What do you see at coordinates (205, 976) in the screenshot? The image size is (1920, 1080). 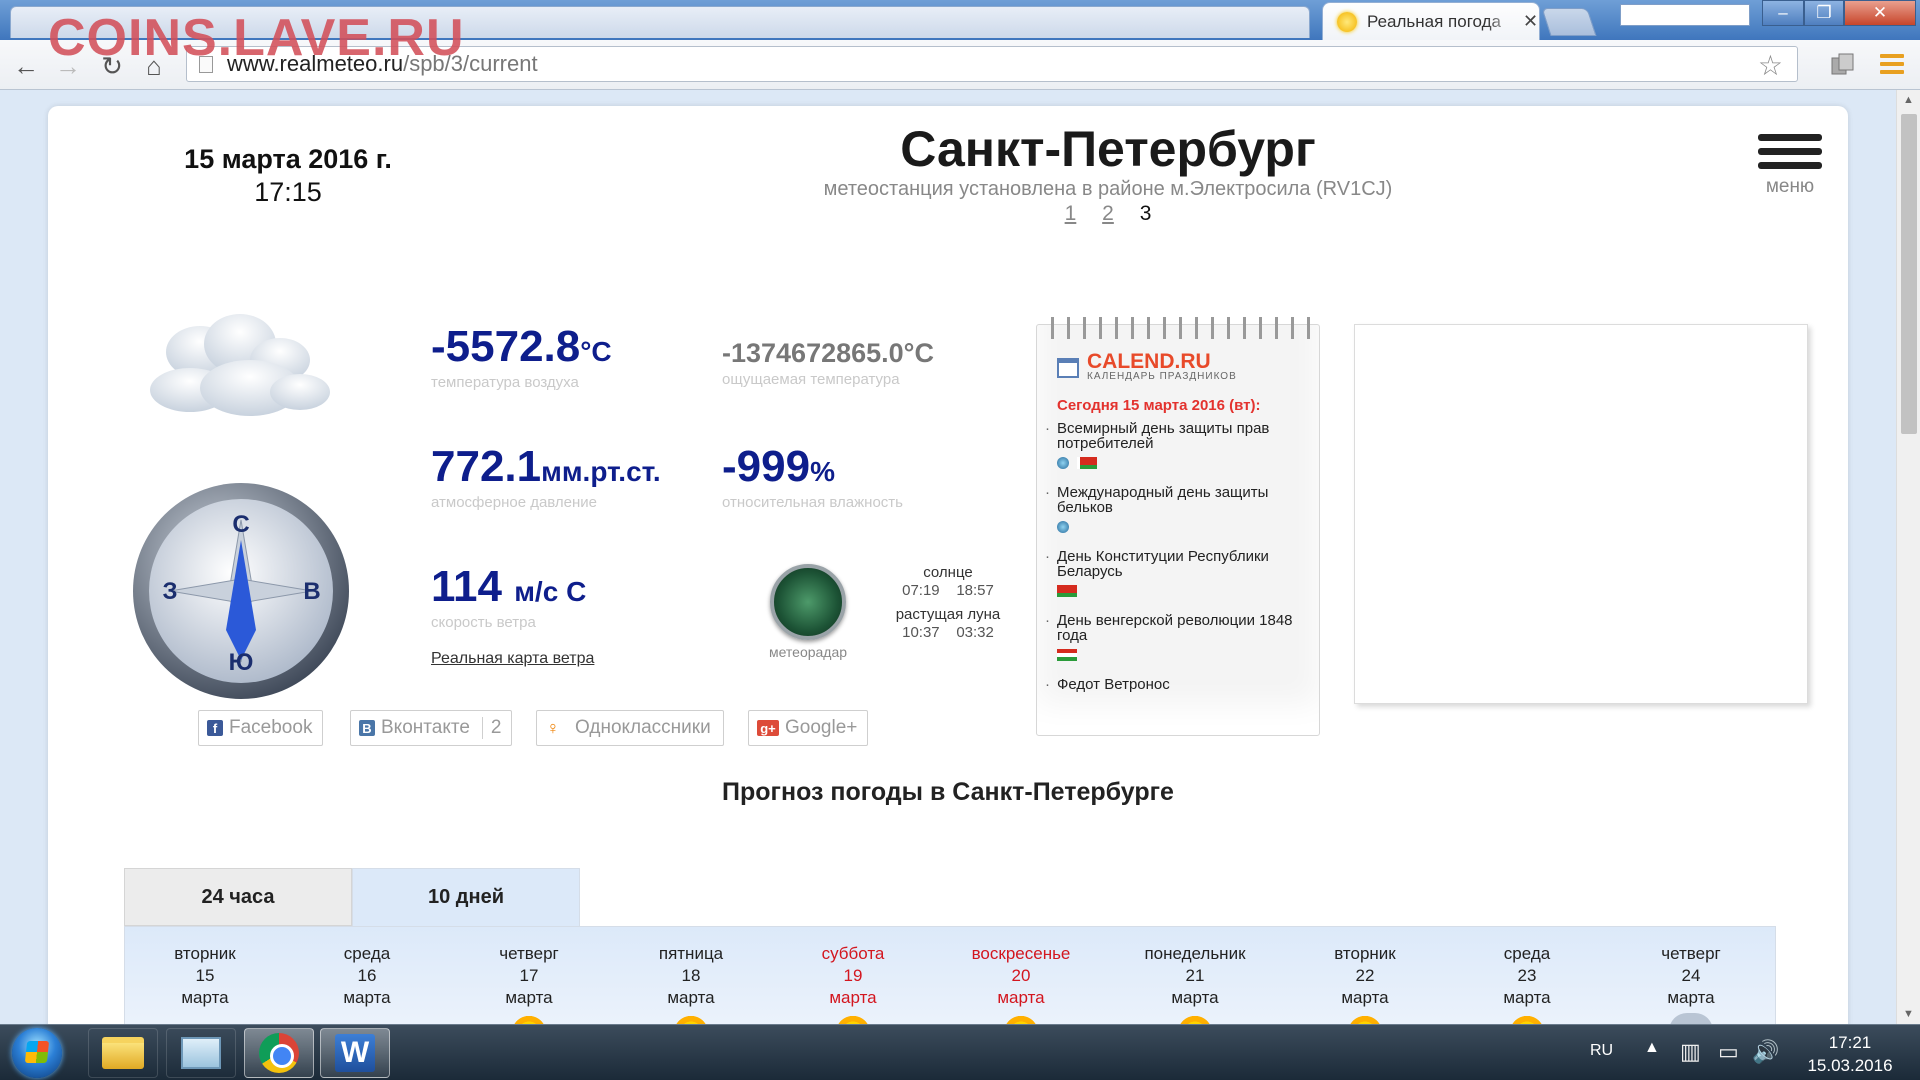 I see `forecast-day: вторник 15 марта` at bounding box center [205, 976].